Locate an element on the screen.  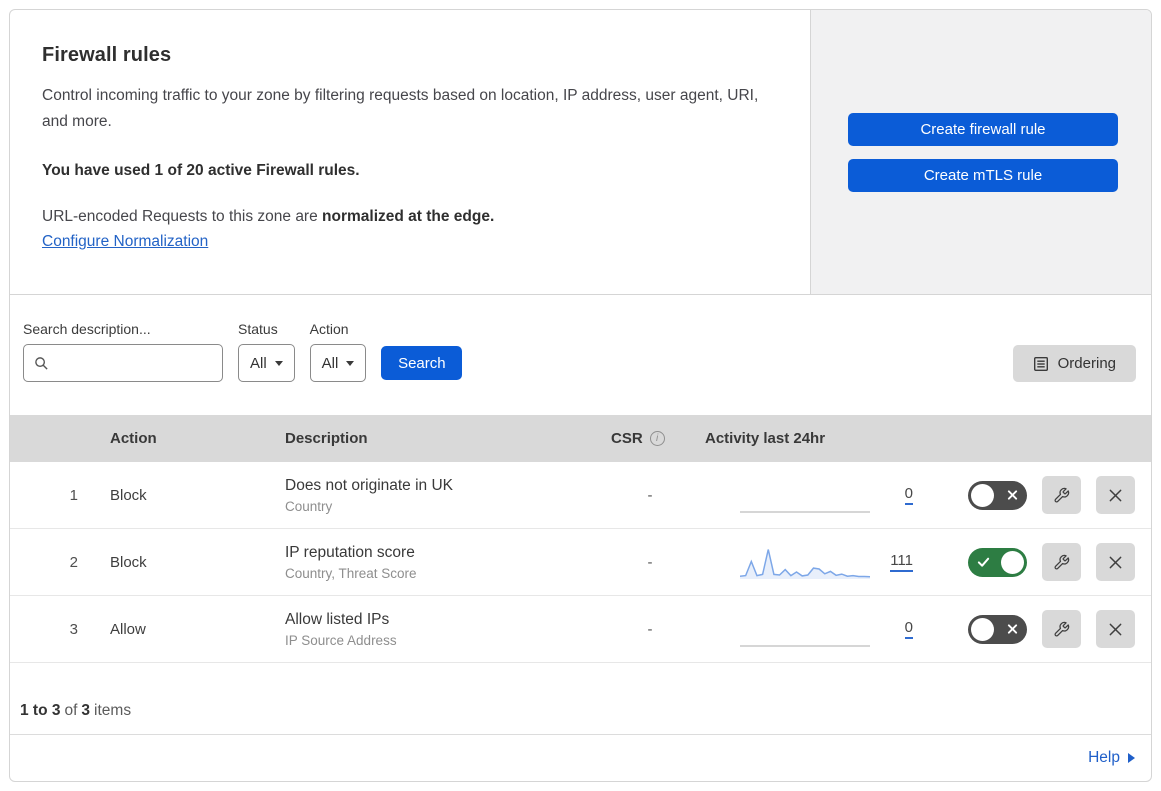
status-dropdown-value: All is located at coordinates (258, 363).